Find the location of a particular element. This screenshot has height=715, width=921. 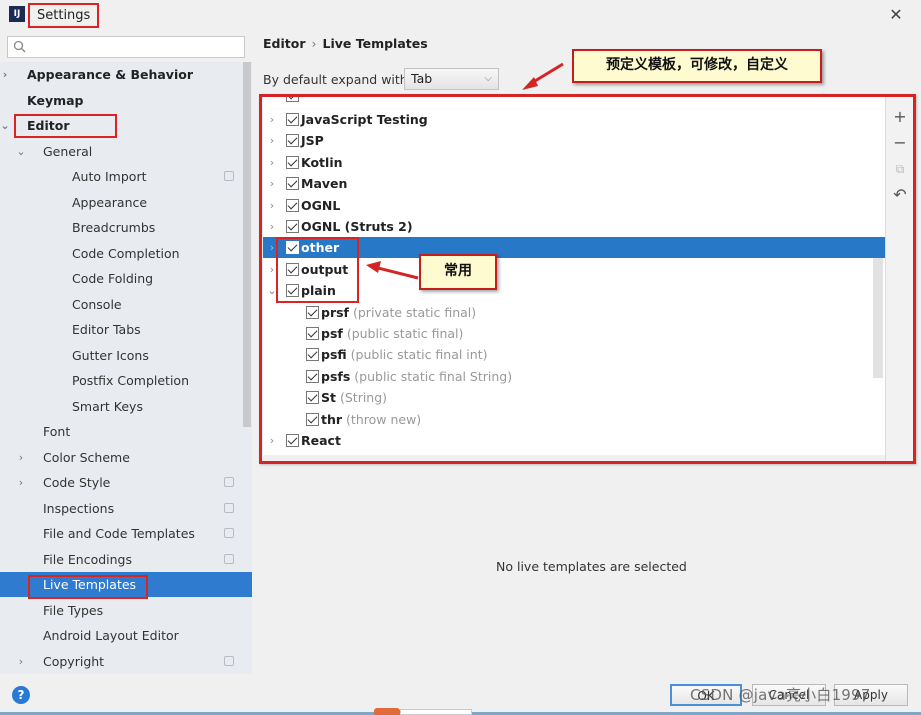

settings-search-input is located at coordinates (126, 47).